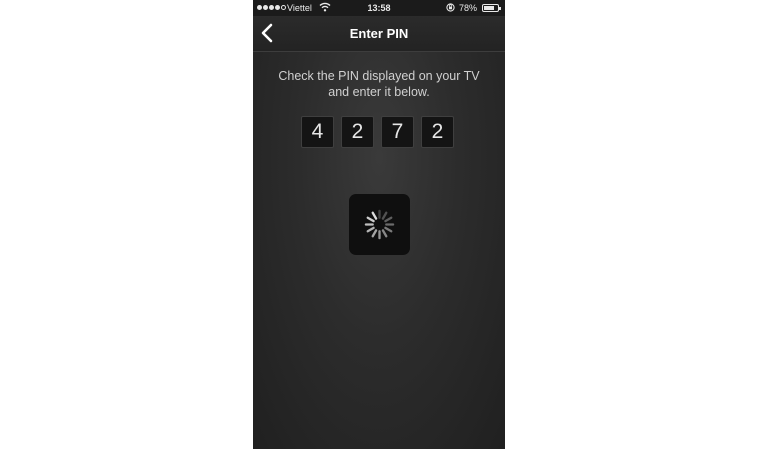 The height and width of the screenshot is (449, 760). Describe the element at coordinates (379, 76) in the screenshot. I see `instructions-line-1: Check the PIN displayed on your TV` at that location.